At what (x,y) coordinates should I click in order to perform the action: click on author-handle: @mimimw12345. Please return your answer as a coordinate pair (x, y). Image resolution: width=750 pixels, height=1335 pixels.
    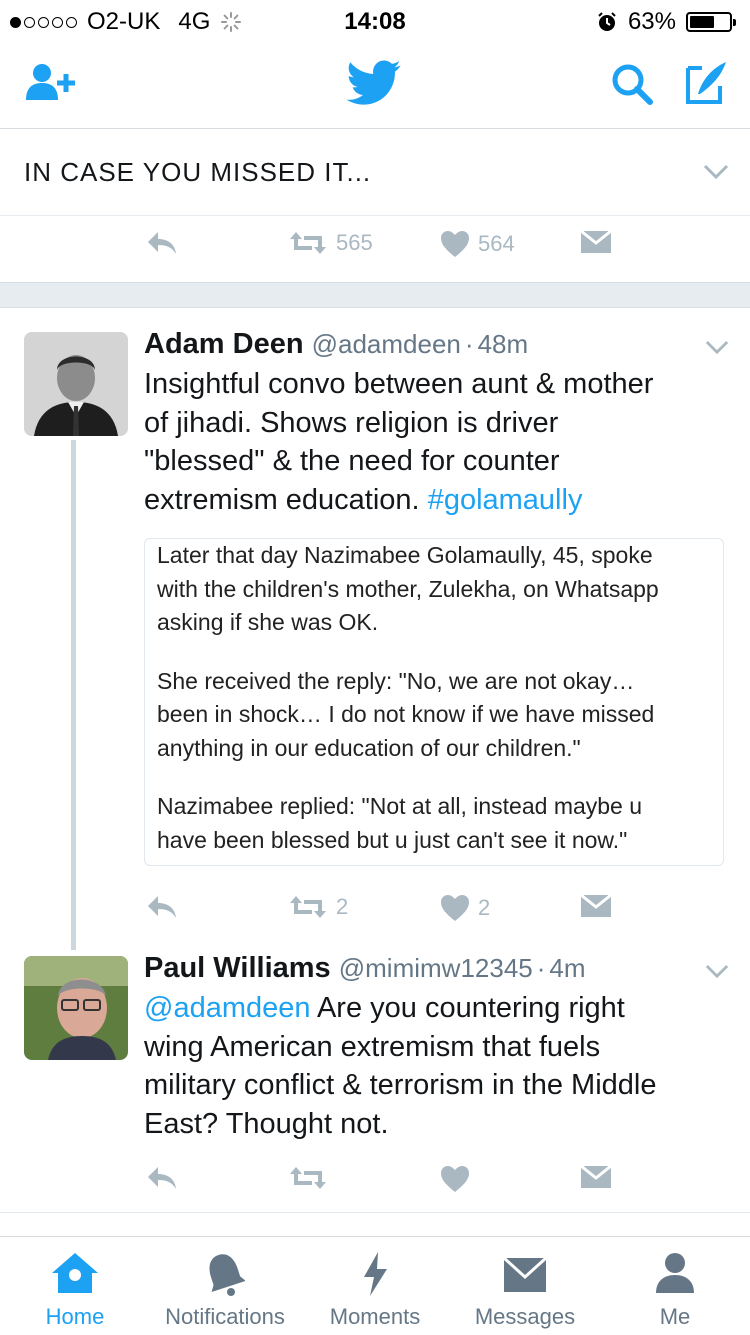
    Looking at the image, I should click on (436, 968).